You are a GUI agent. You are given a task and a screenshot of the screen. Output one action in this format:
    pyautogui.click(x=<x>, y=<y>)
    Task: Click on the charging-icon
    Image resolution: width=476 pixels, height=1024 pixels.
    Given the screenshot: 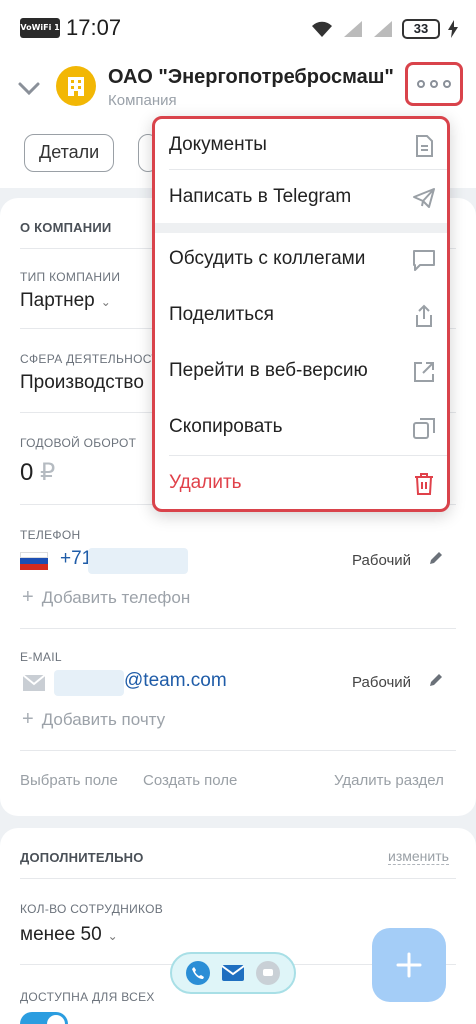 What is the action you would take?
    pyautogui.click(x=453, y=29)
    